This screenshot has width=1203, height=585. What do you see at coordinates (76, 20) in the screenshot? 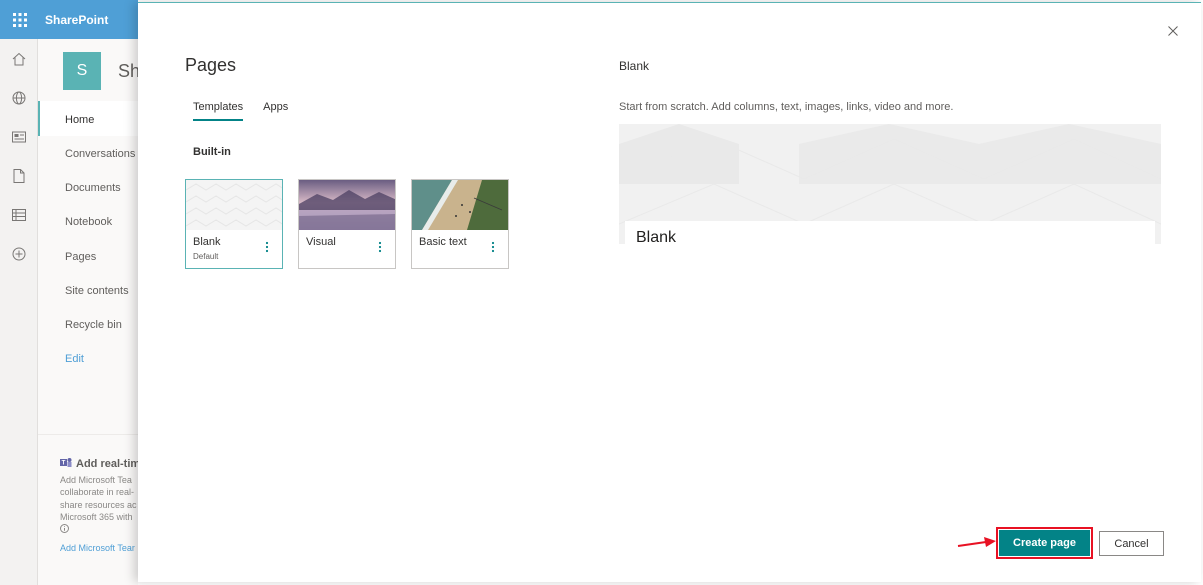
I see `brand-label: SharePoint` at bounding box center [76, 20].